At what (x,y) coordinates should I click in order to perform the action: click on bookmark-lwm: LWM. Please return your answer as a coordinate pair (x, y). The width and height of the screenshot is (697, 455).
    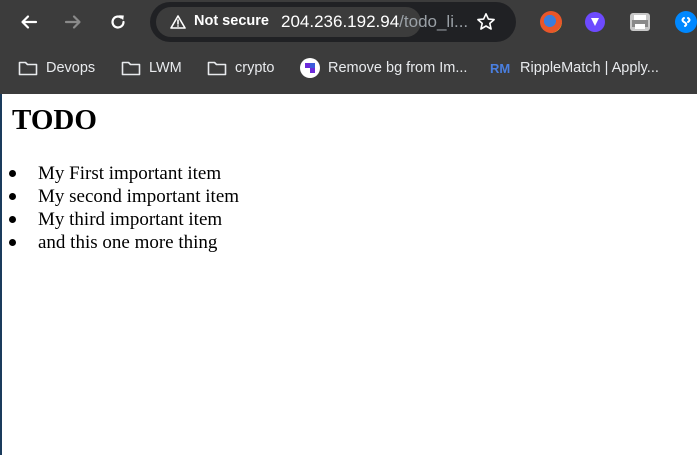
    Looking at the image, I should click on (151, 68).